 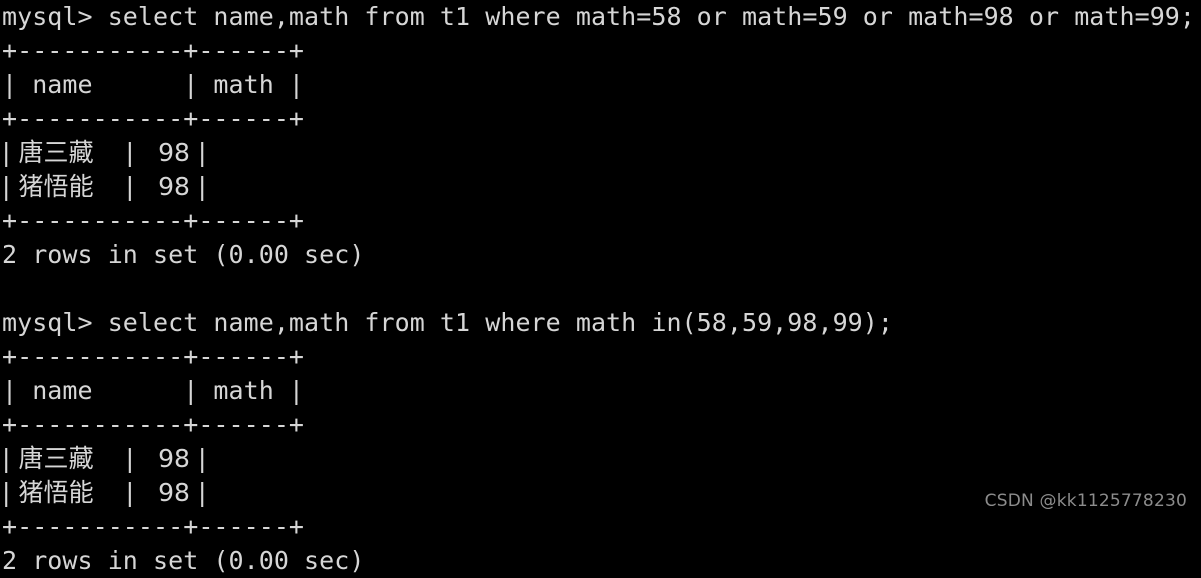 What do you see at coordinates (153, 390) in the screenshot?
I see `table-header-row-2: | name | math |` at bounding box center [153, 390].